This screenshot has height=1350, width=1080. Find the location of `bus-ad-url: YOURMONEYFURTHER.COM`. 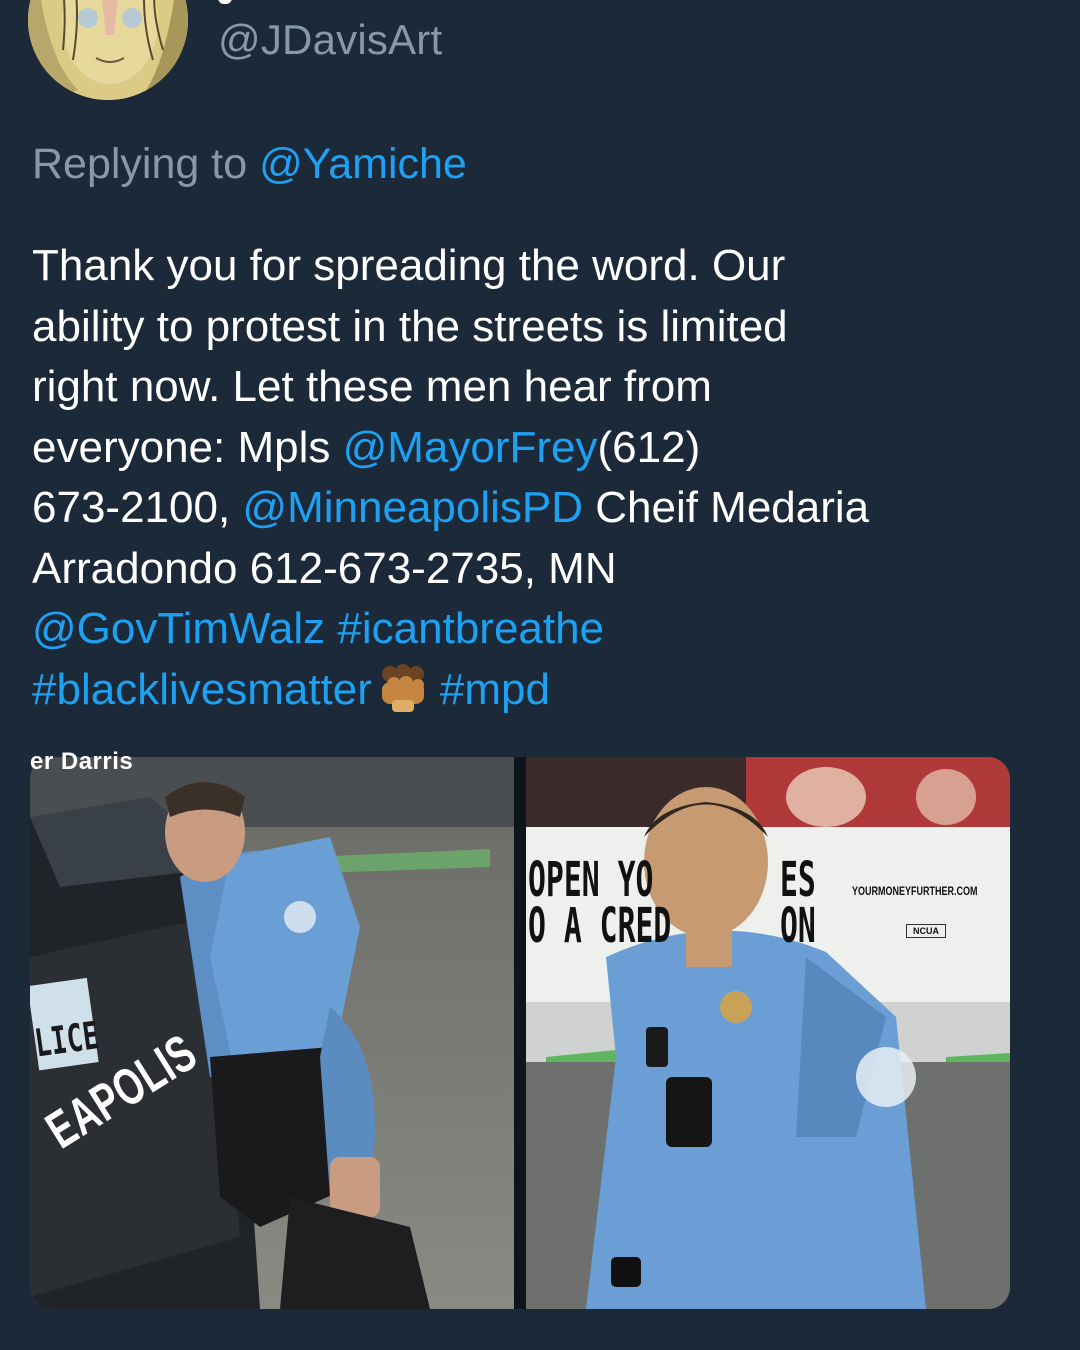

bus-ad-url: YOURMONEYFURTHER.COM is located at coordinates (915, 891).